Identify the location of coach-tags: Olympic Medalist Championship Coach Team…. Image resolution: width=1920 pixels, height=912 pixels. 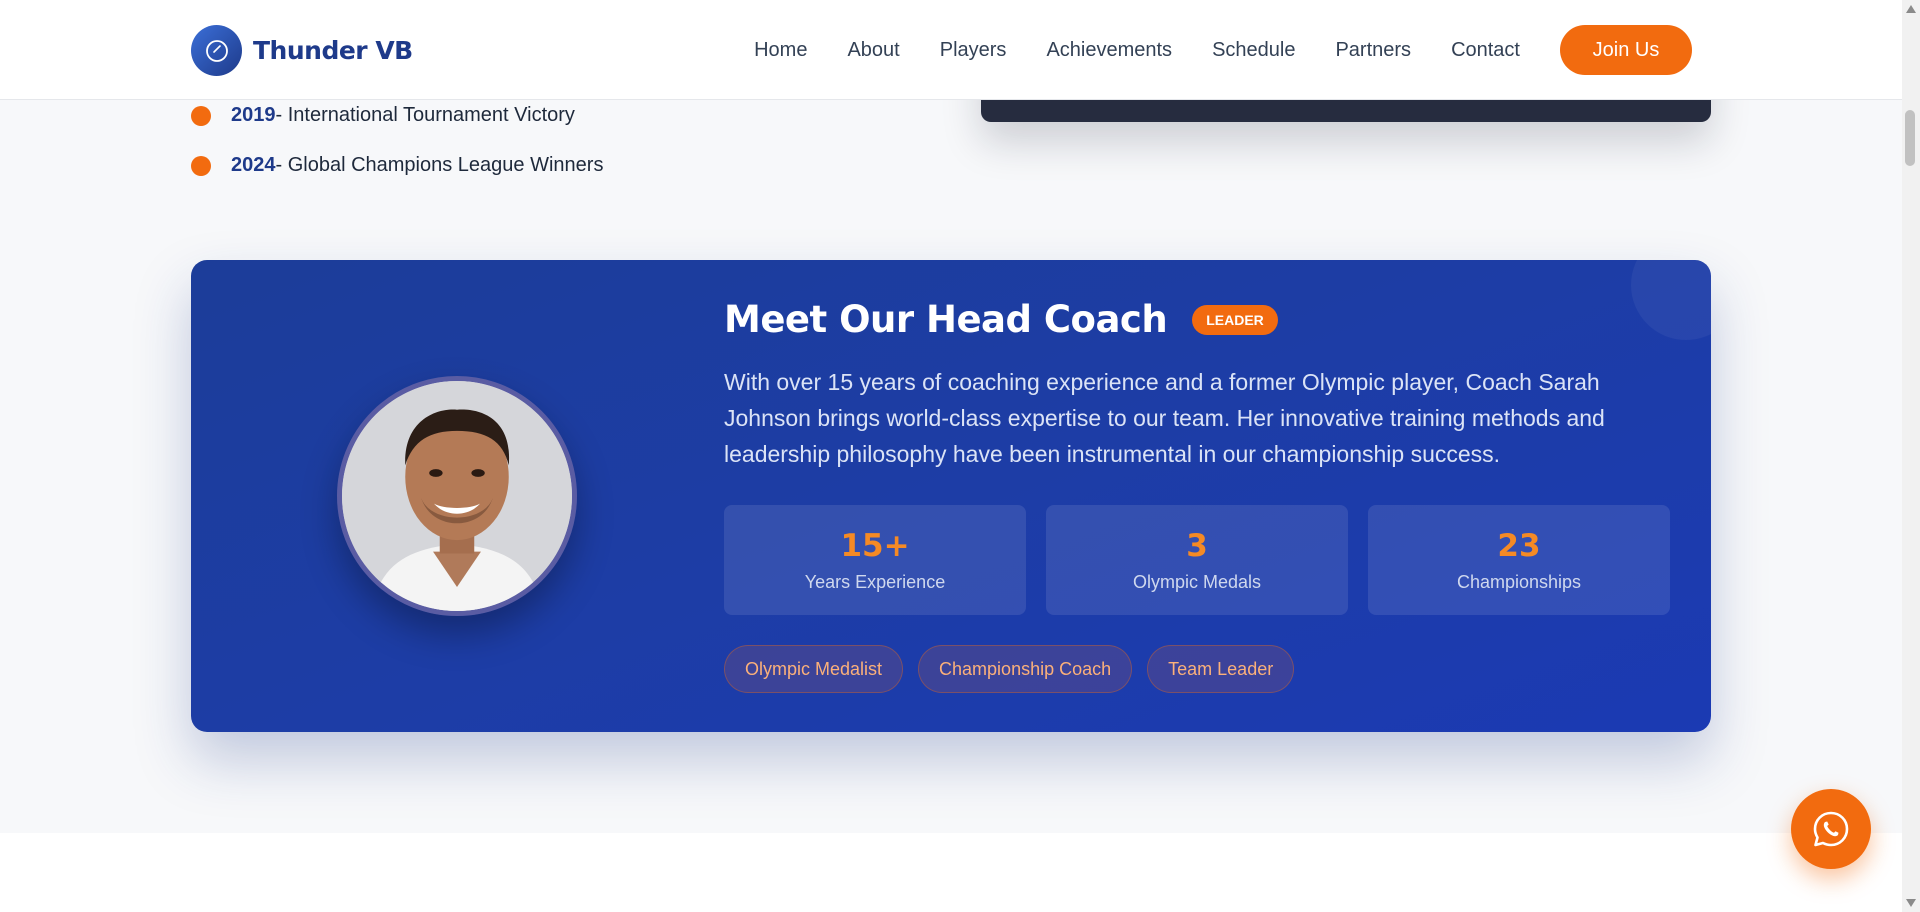
(1009, 669).